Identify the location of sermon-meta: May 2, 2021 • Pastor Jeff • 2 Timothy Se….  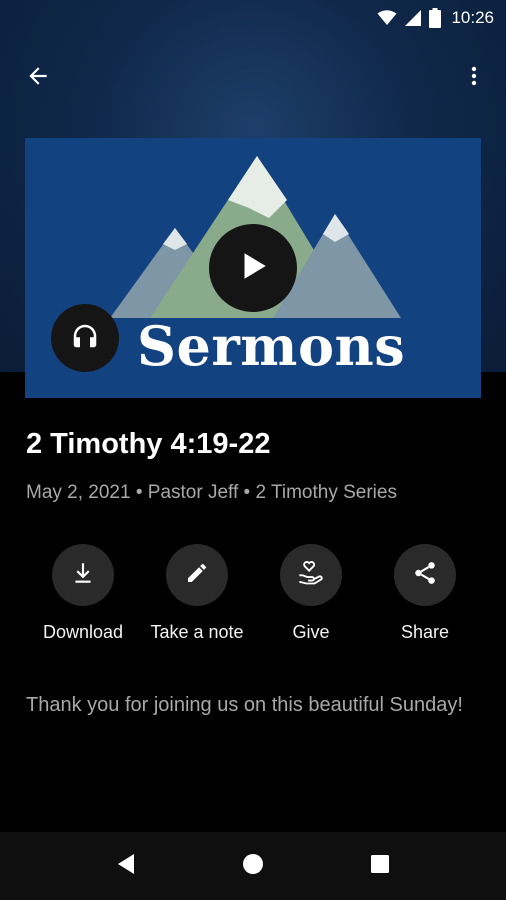
(211, 492).